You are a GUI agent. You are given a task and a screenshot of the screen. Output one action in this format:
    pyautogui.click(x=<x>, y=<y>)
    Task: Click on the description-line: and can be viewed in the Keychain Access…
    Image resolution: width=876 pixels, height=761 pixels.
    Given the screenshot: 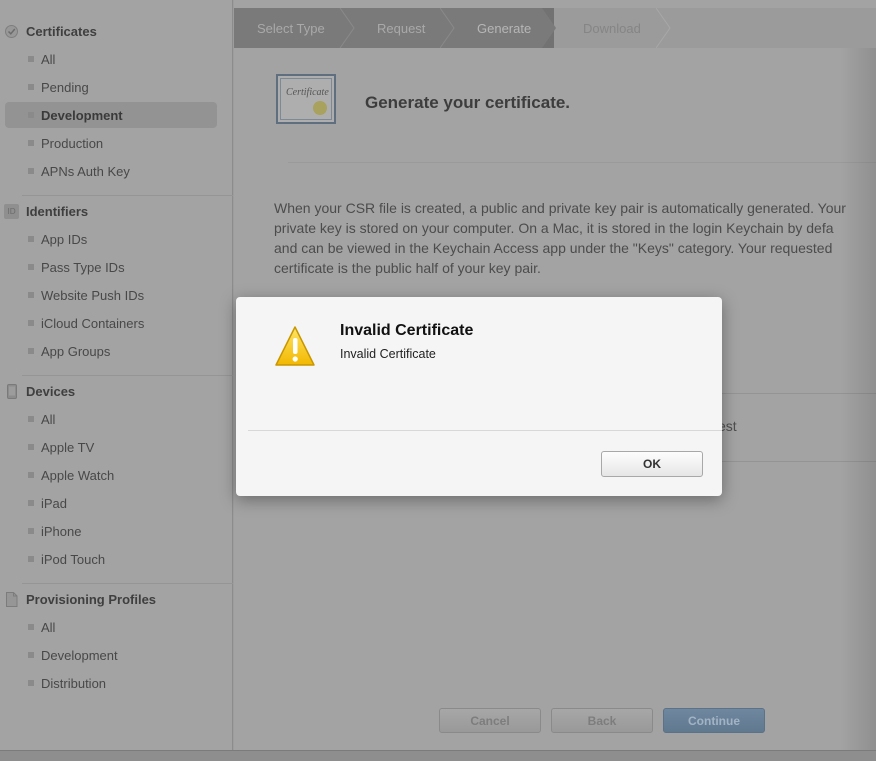 What is the action you would take?
    pyautogui.click(x=553, y=248)
    